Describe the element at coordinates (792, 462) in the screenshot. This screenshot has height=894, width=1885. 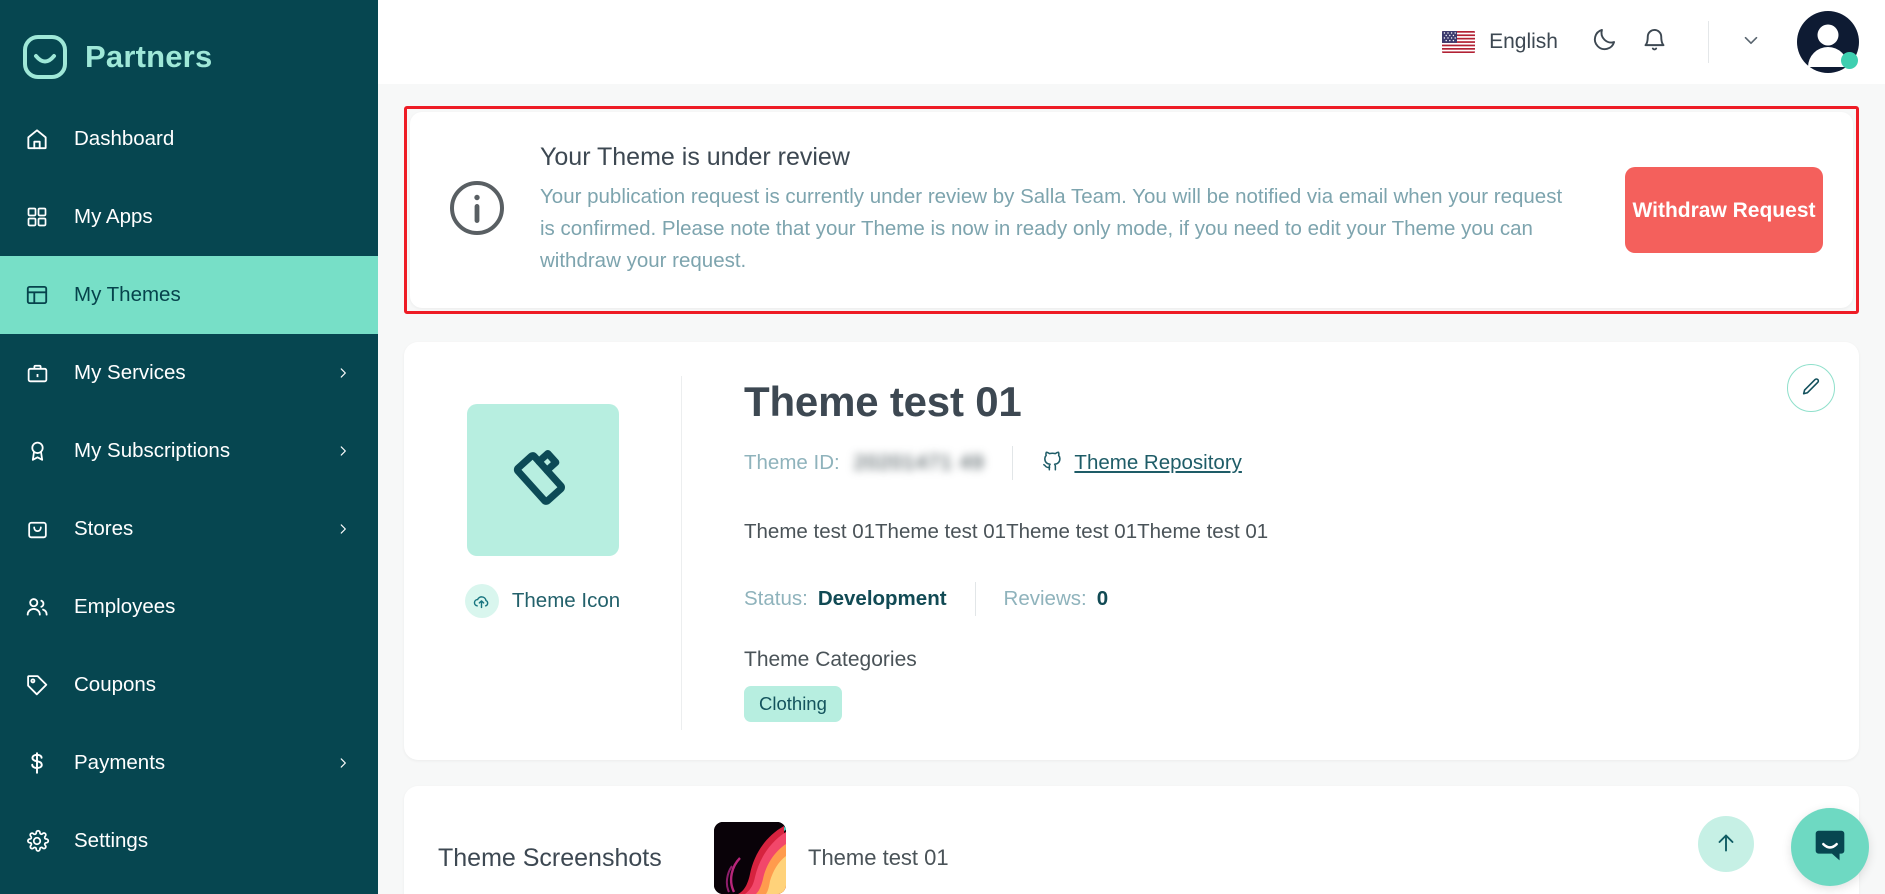
I see `theme-id-label: Theme ID:` at that location.